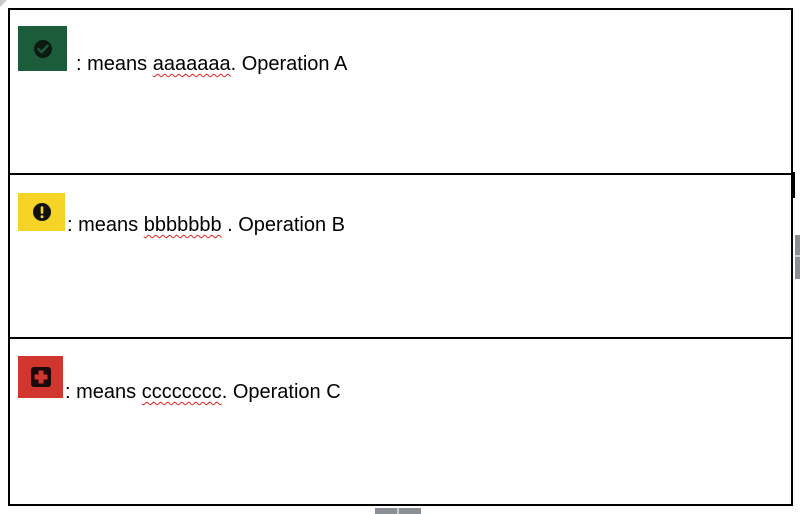  Describe the element at coordinates (283, 225) in the screenshot. I see `legend-suffix: . Operation B` at that location.